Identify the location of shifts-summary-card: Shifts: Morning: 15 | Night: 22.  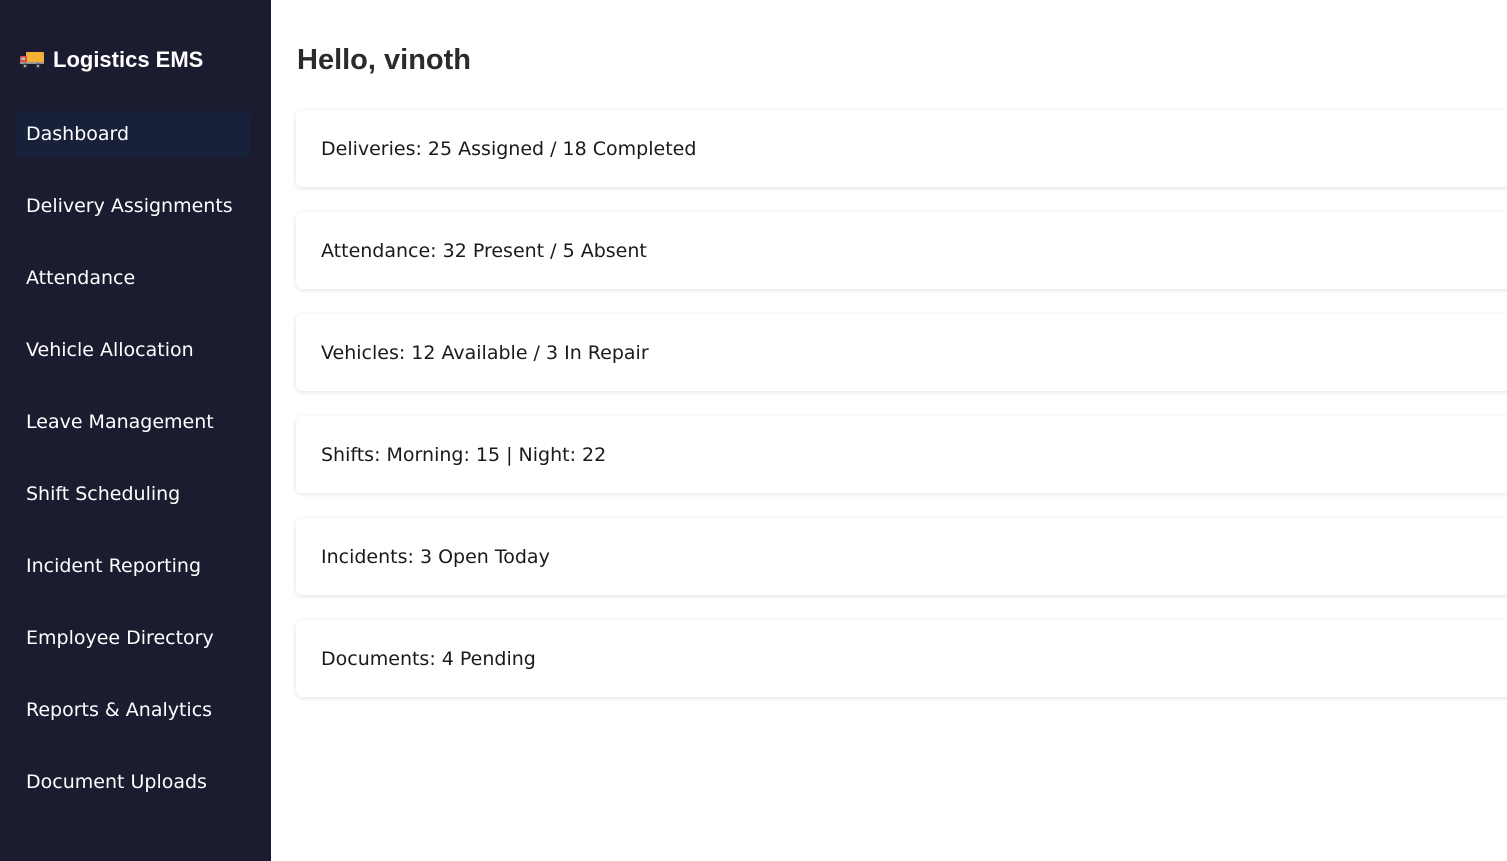
(901, 454).